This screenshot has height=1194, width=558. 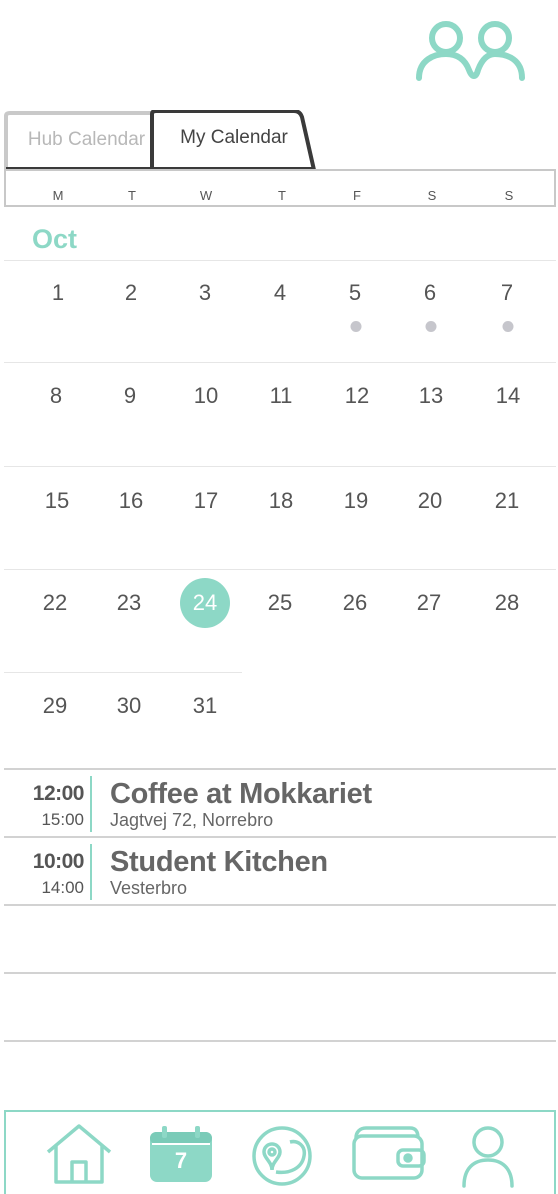 What do you see at coordinates (234, 139) in the screenshot?
I see `tab-my-calendar: My Calendar` at bounding box center [234, 139].